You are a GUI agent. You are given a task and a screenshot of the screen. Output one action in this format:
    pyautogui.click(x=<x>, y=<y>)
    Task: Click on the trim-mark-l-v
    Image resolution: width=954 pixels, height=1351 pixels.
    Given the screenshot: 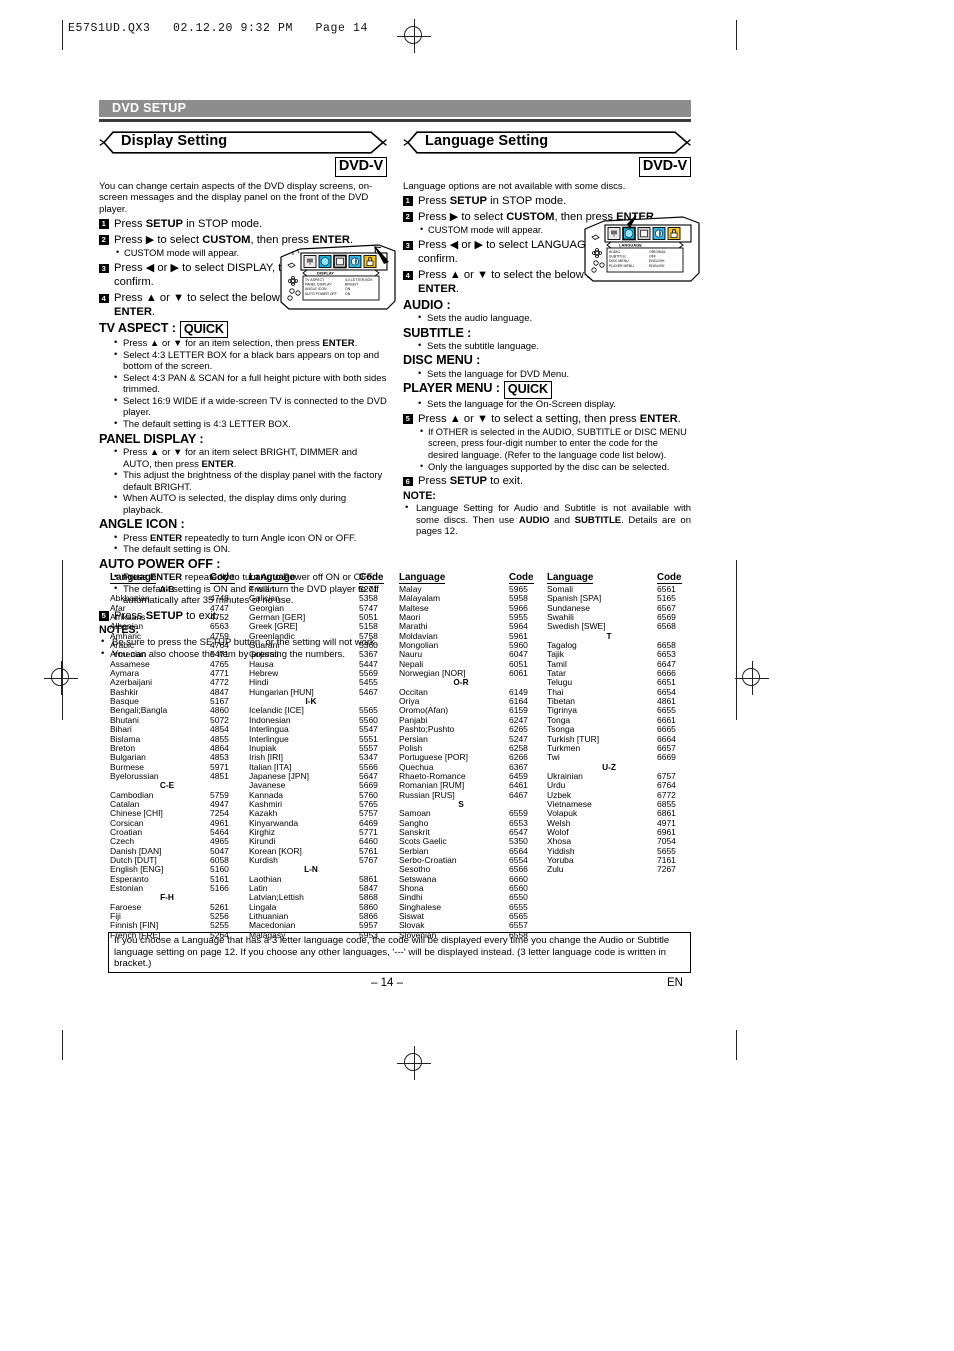 What is the action you would take?
    pyautogui.click(x=62, y=640)
    